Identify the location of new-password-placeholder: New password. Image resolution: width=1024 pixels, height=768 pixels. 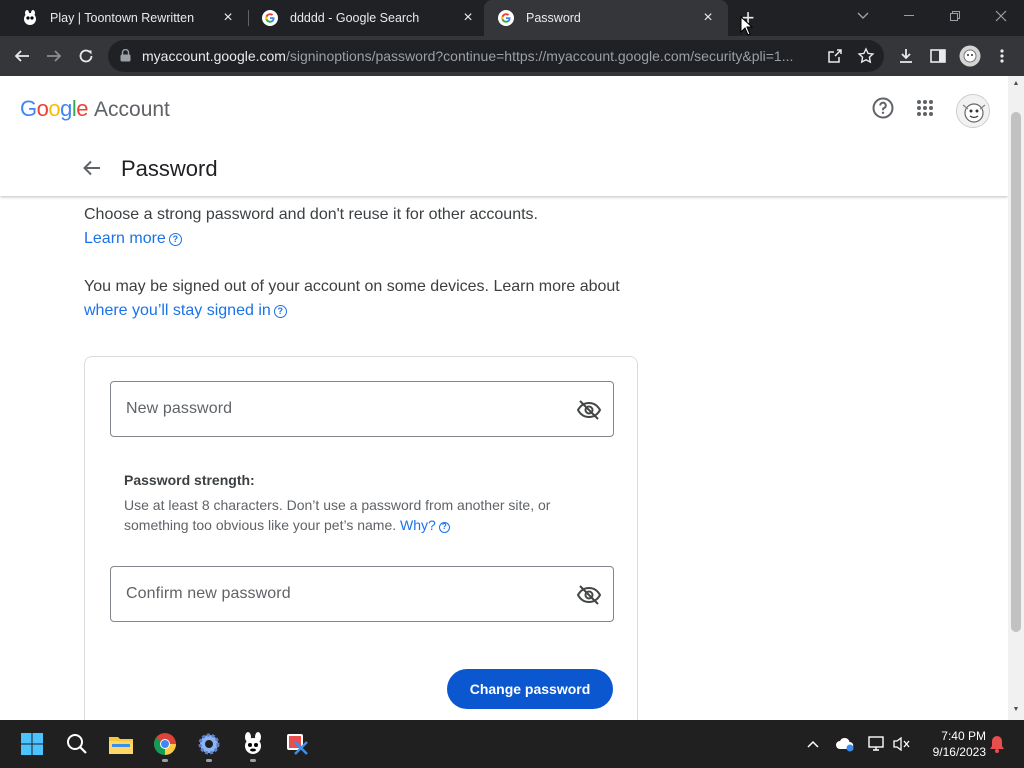
(179, 408).